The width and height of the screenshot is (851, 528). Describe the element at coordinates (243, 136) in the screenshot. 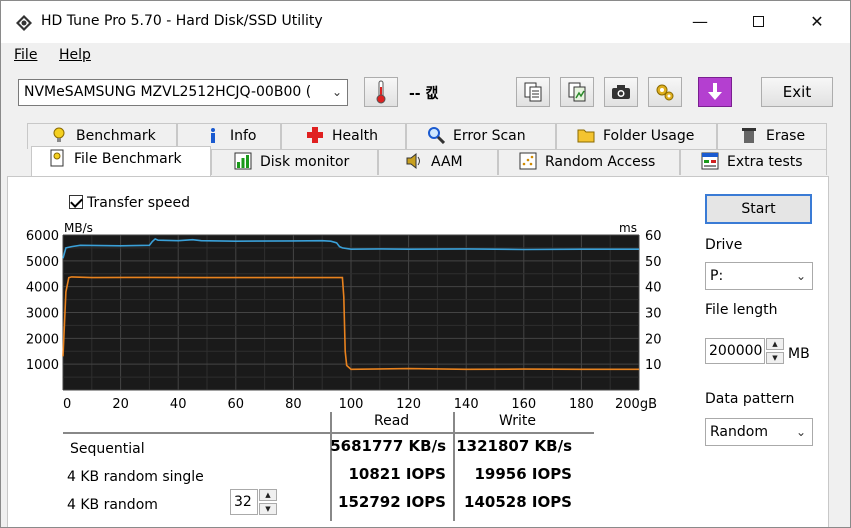

I see `tab-label: Info` at that location.